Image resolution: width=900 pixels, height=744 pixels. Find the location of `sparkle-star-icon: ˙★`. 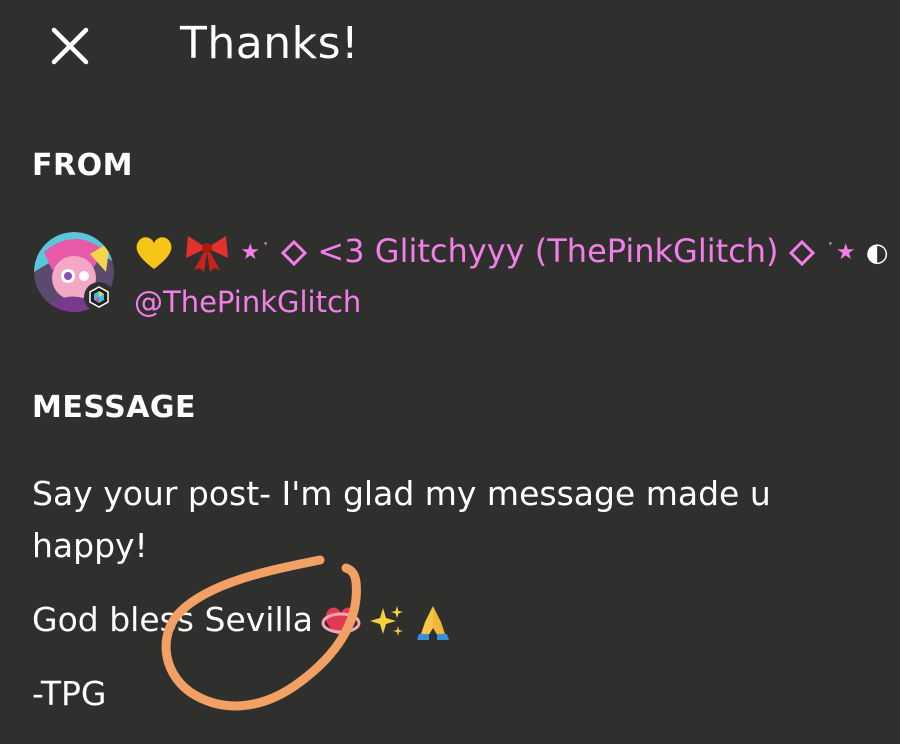

sparkle-star-icon: ˙★ is located at coordinates (840, 252).